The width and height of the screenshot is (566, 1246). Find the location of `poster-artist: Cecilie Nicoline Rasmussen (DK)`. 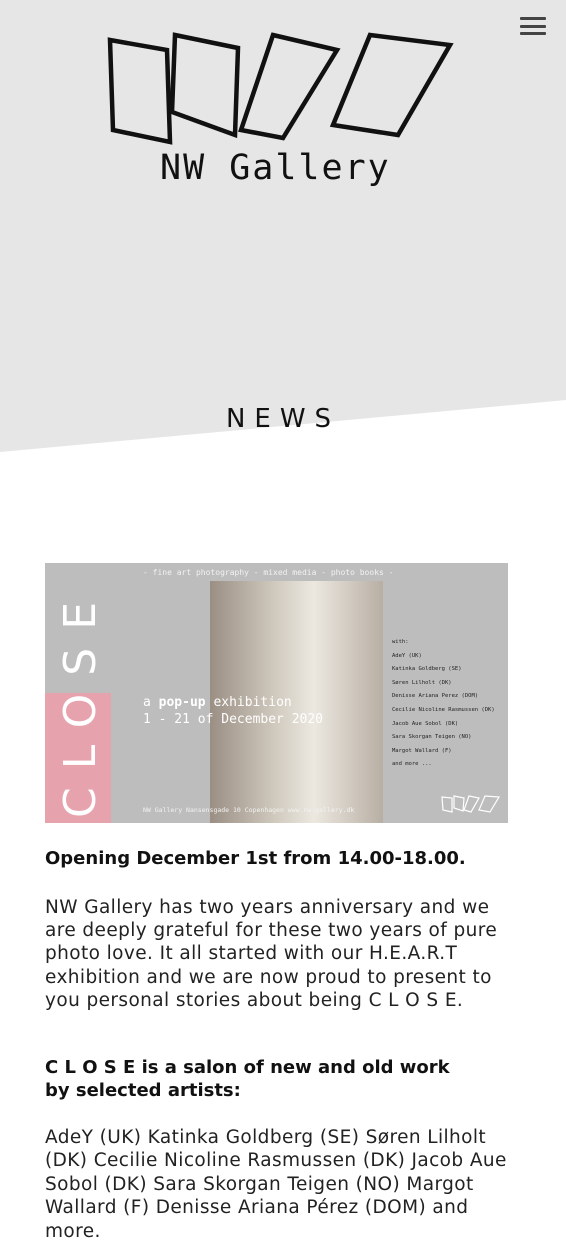

poster-artist: Cecilie Nicoline Rasmussen (DK) is located at coordinates (443, 709).